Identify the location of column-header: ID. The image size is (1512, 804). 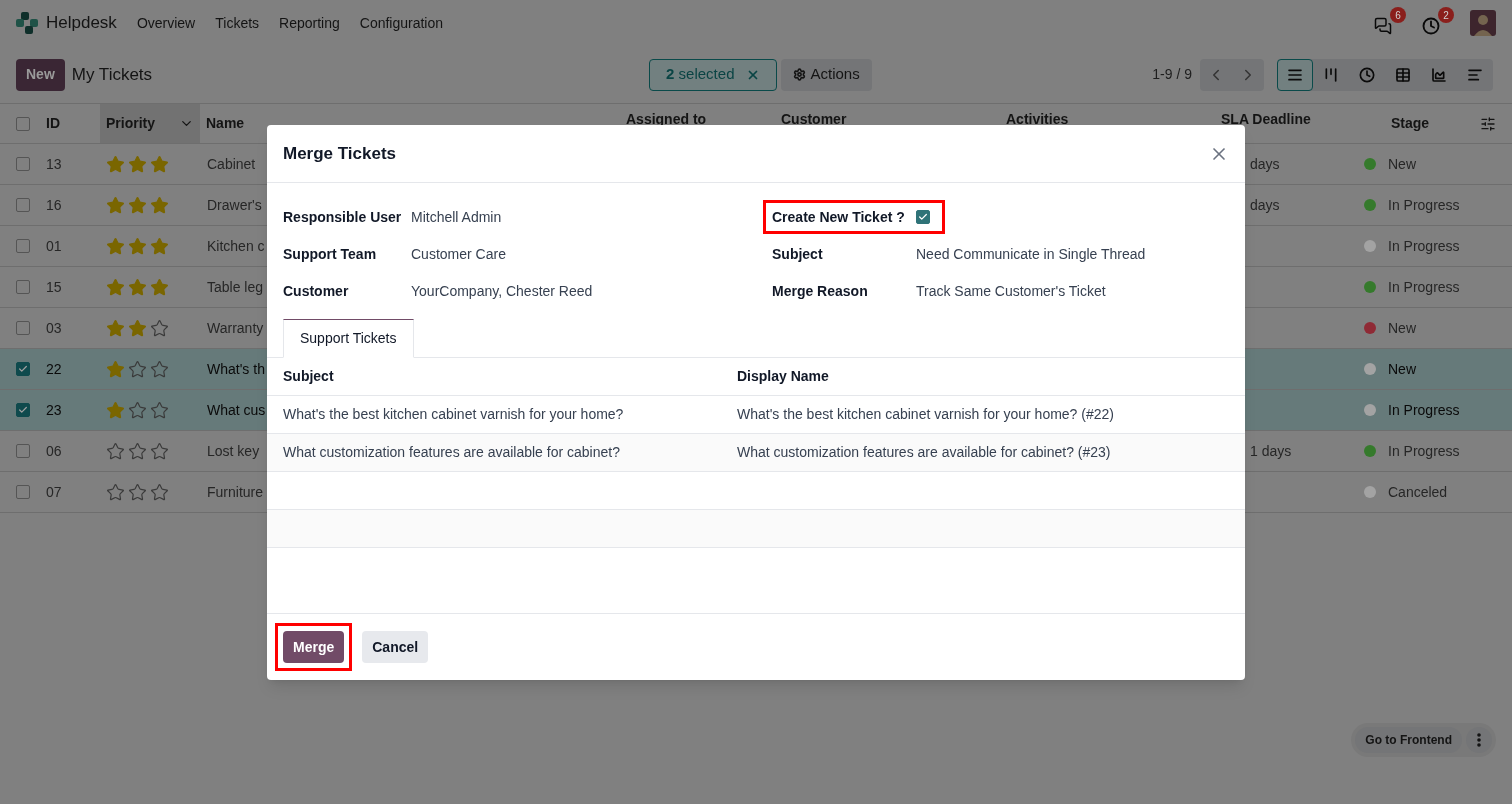
(73, 123).